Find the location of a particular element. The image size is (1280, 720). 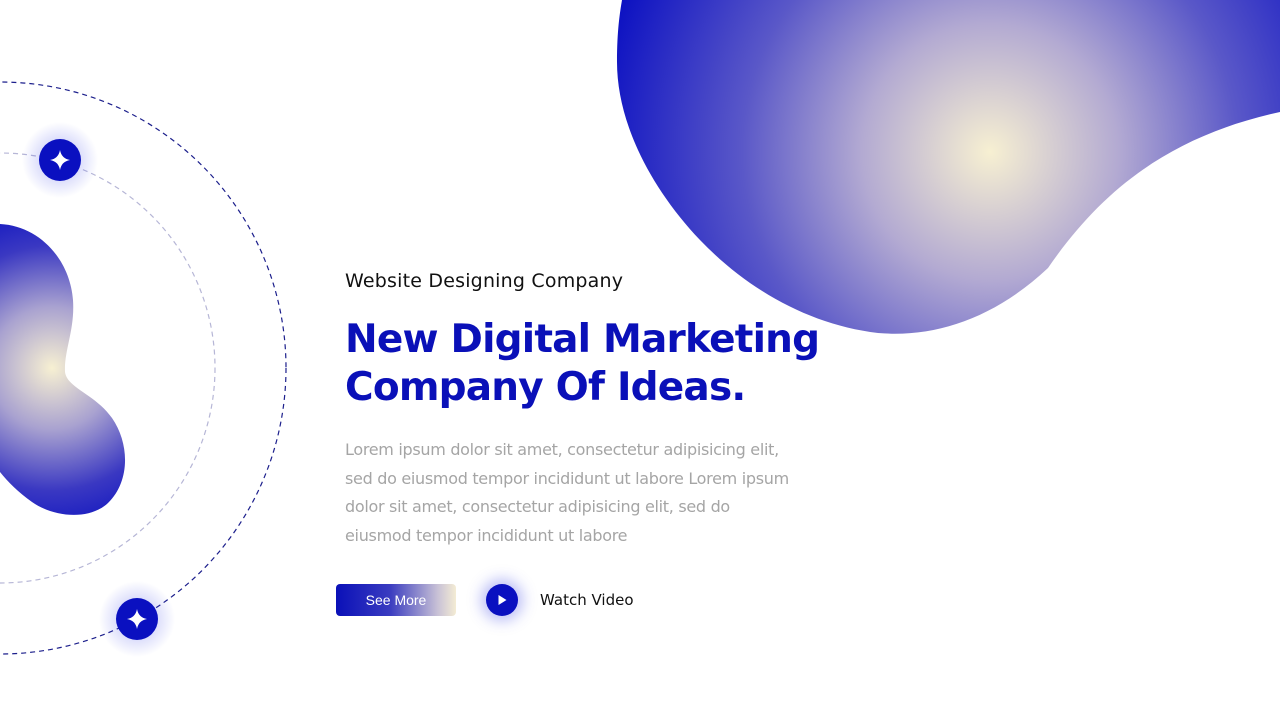

star-badge-top is located at coordinates (60, 160).